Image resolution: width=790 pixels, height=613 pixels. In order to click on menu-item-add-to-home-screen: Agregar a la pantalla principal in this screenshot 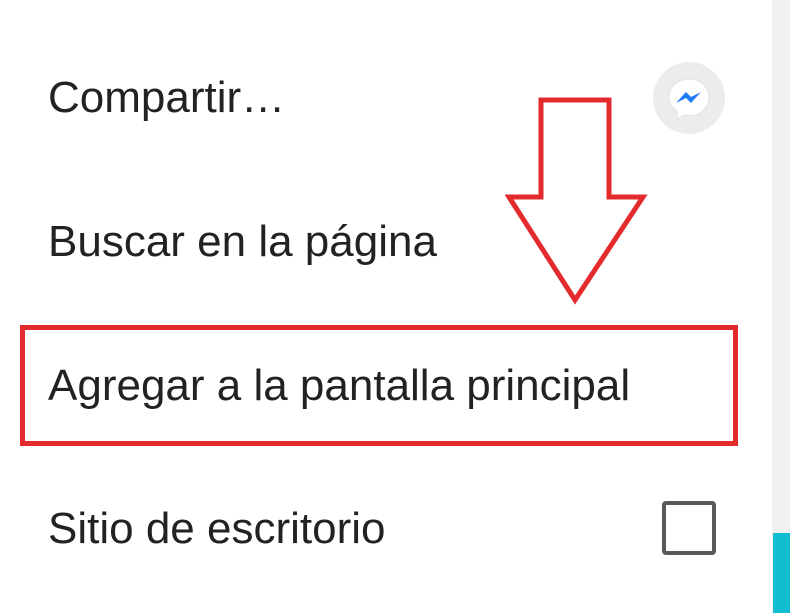, I will do `click(339, 386)`.